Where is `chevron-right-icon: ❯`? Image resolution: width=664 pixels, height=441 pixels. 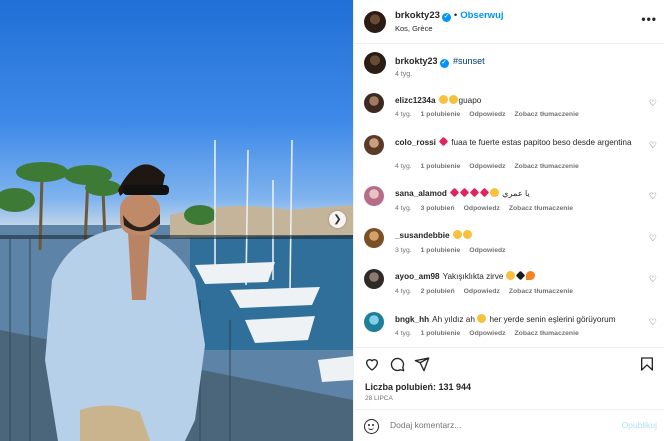 chevron-right-icon: ❯ is located at coordinates (337, 219).